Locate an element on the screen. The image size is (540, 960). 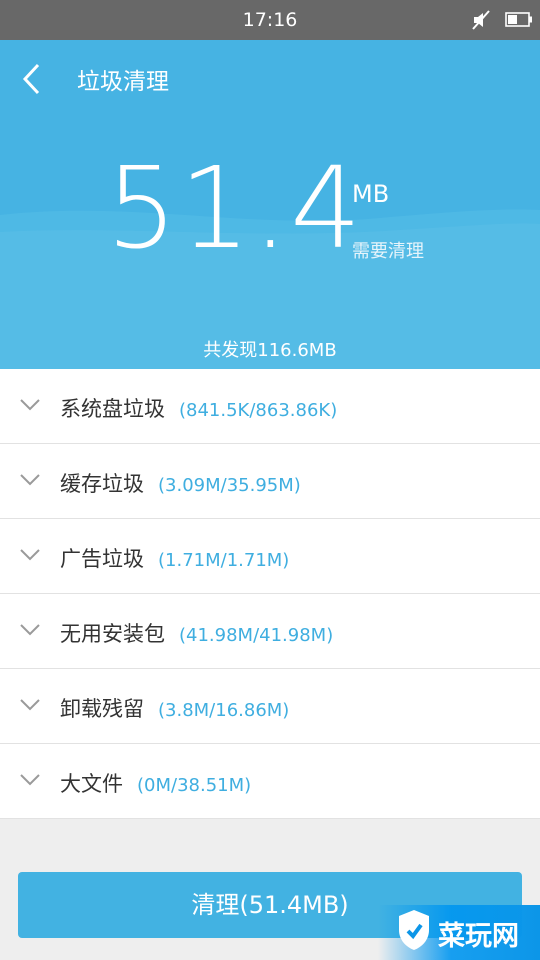
category-label: 无用安装包 is located at coordinates (112, 634).